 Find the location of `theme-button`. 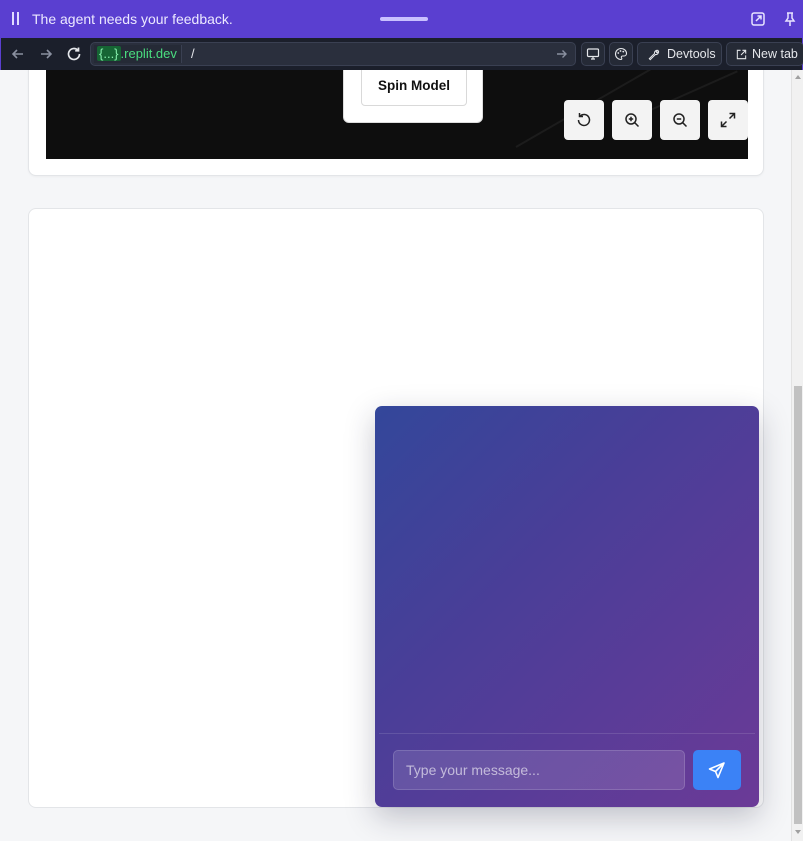

theme-button is located at coordinates (621, 54).